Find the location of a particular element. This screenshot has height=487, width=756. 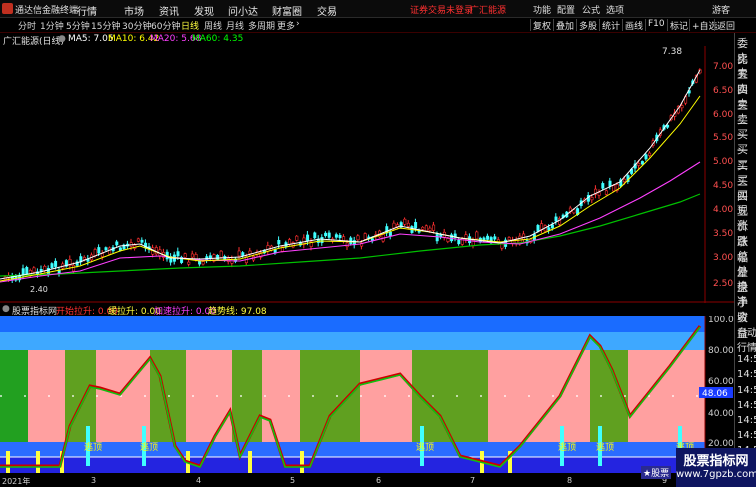

period-15min: 15分钟 is located at coordinates (105, 25).